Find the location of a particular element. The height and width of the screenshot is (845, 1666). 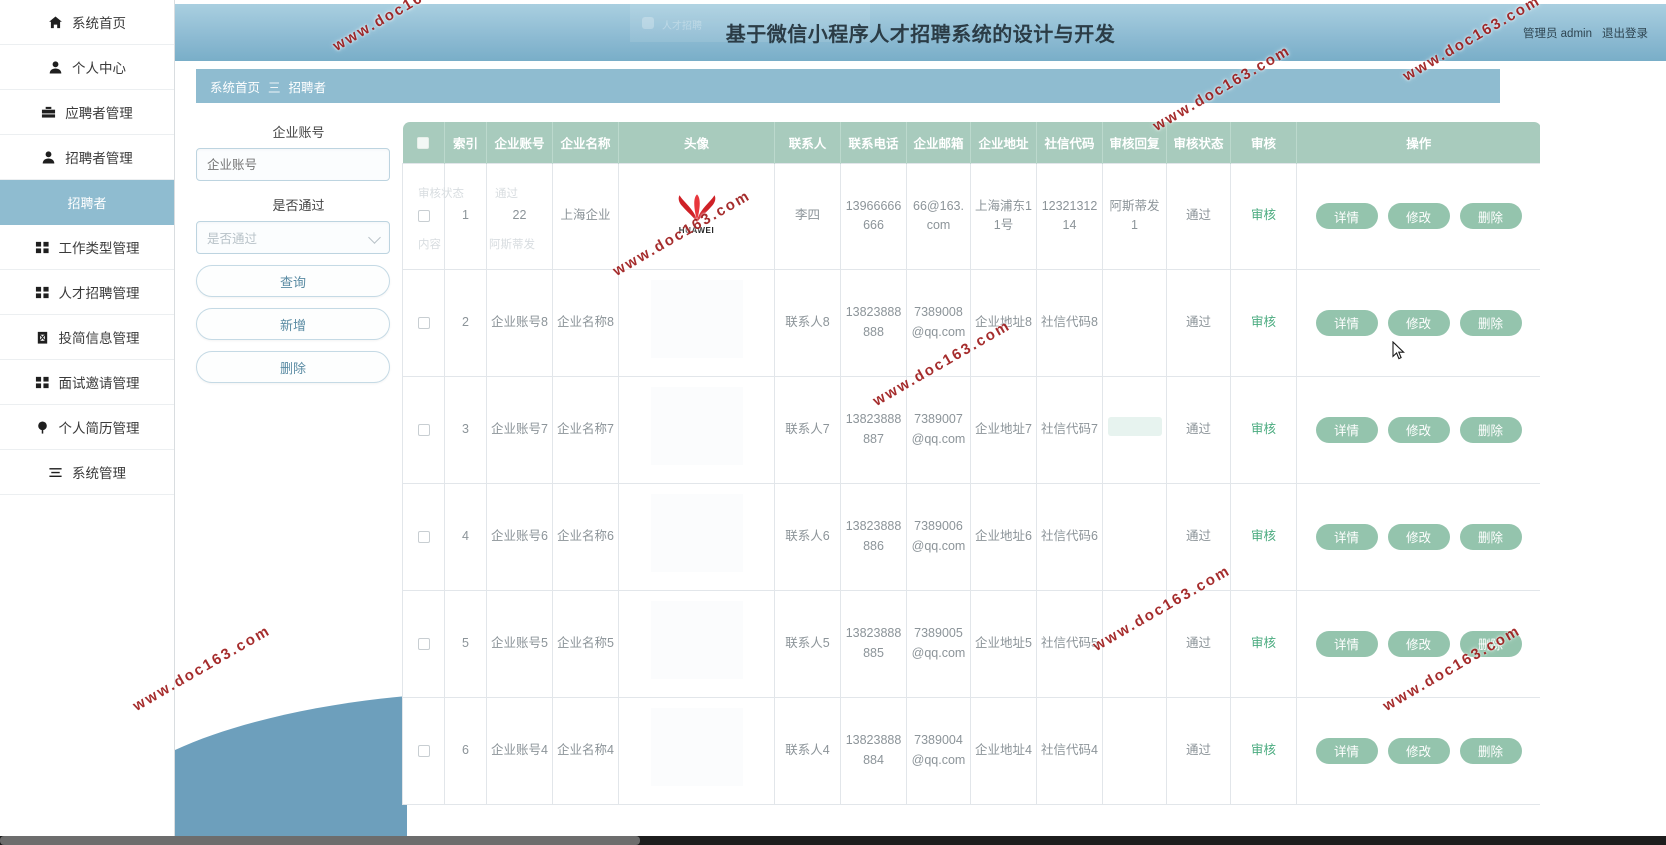

cell-index: 4 is located at coordinates (465, 536).